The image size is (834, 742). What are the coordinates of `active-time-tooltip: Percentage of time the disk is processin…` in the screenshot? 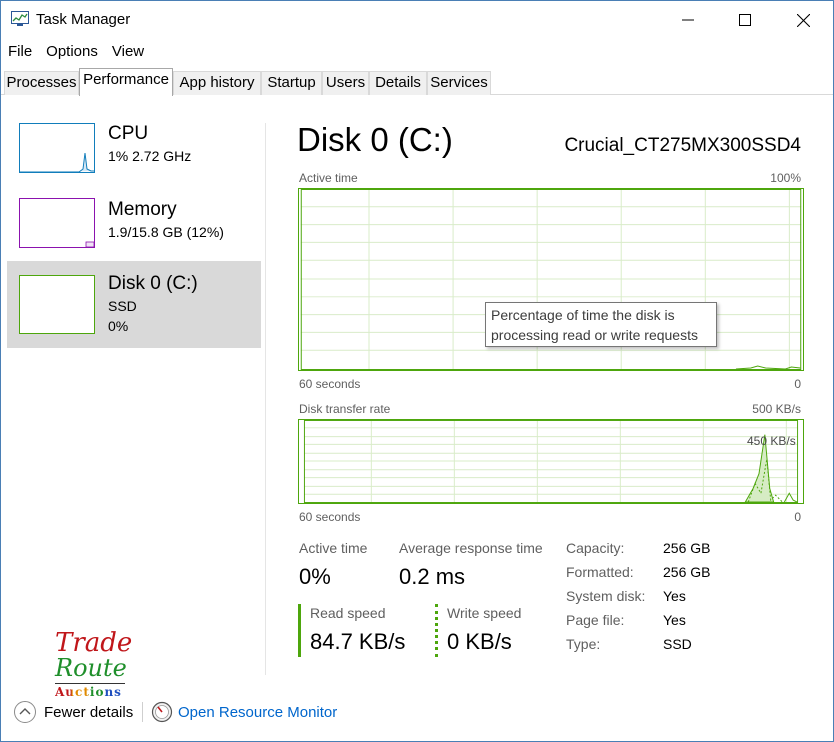 It's located at (601, 324).